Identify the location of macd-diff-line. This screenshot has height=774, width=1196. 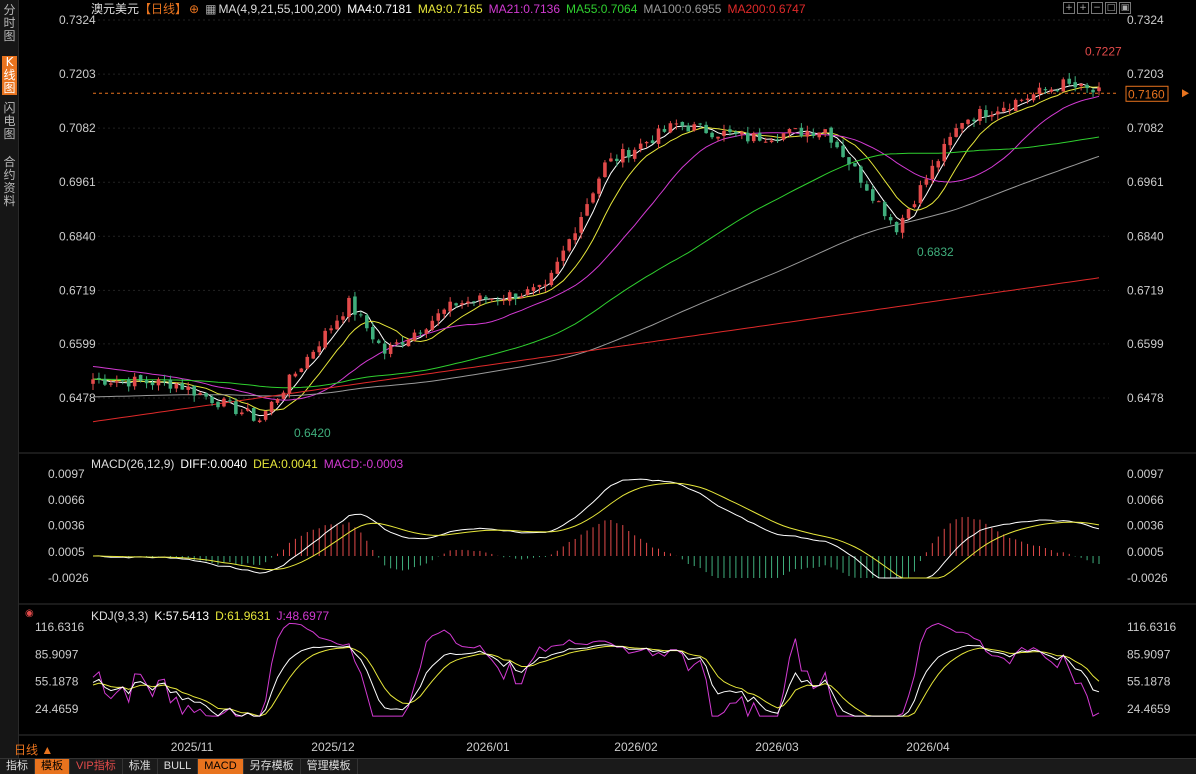
(596, 528).